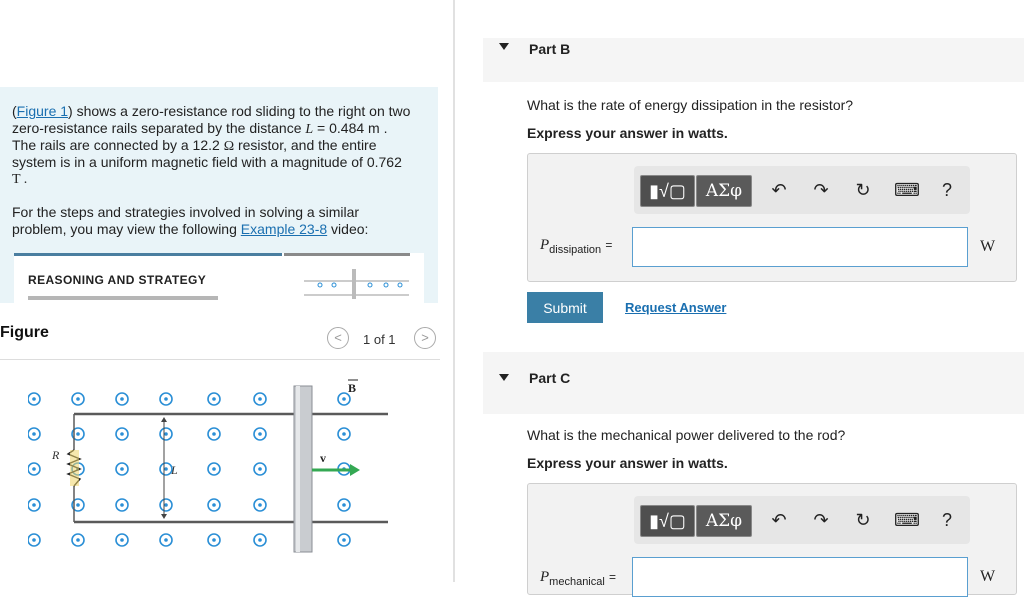 This screenshot has height=597, width=1024. I want to click on p-mechanical-input, so click(800, 577).